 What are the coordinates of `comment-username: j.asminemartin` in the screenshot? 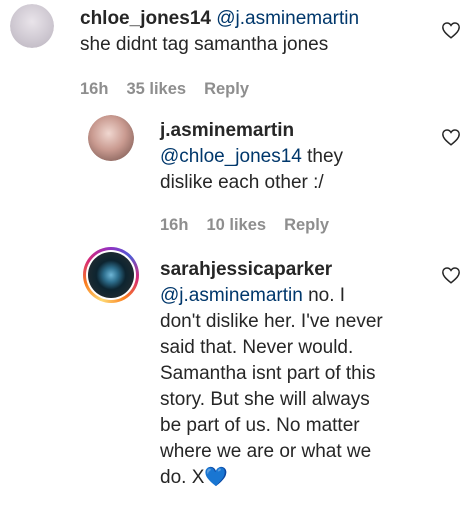 It's located at (227, 130).